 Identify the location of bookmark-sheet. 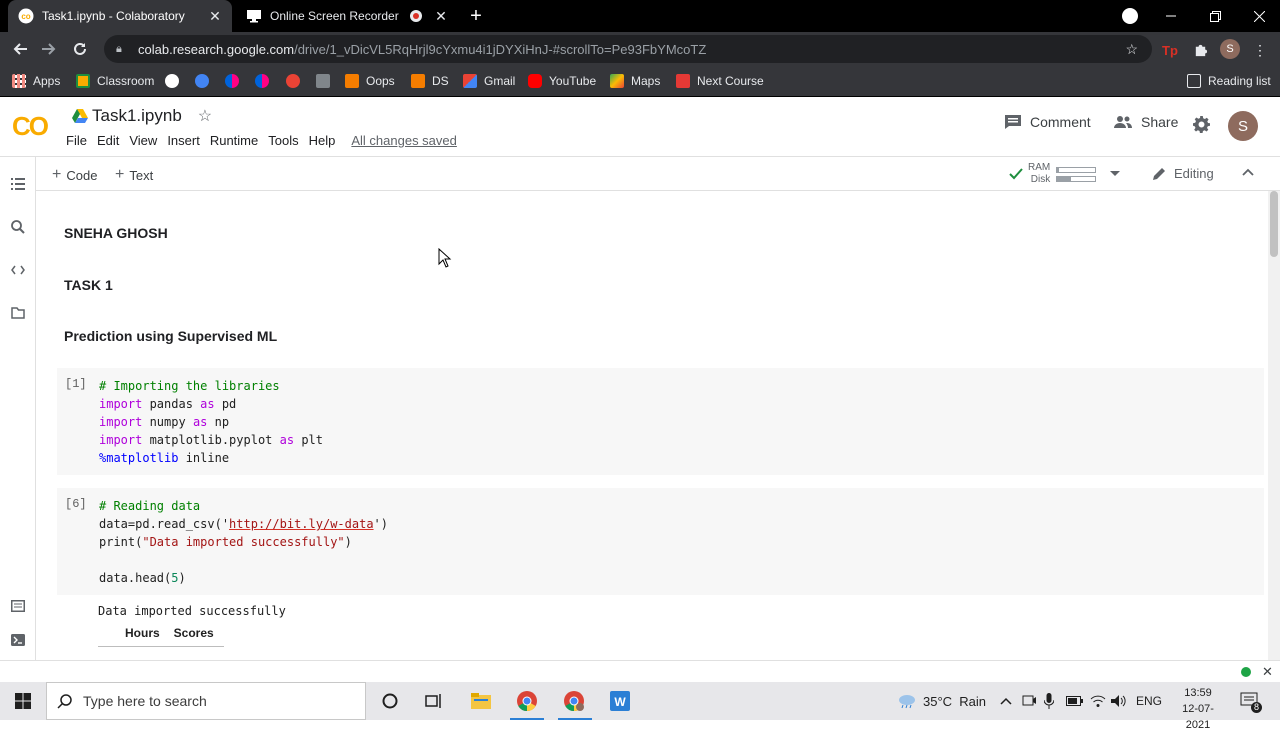
(323, 81).